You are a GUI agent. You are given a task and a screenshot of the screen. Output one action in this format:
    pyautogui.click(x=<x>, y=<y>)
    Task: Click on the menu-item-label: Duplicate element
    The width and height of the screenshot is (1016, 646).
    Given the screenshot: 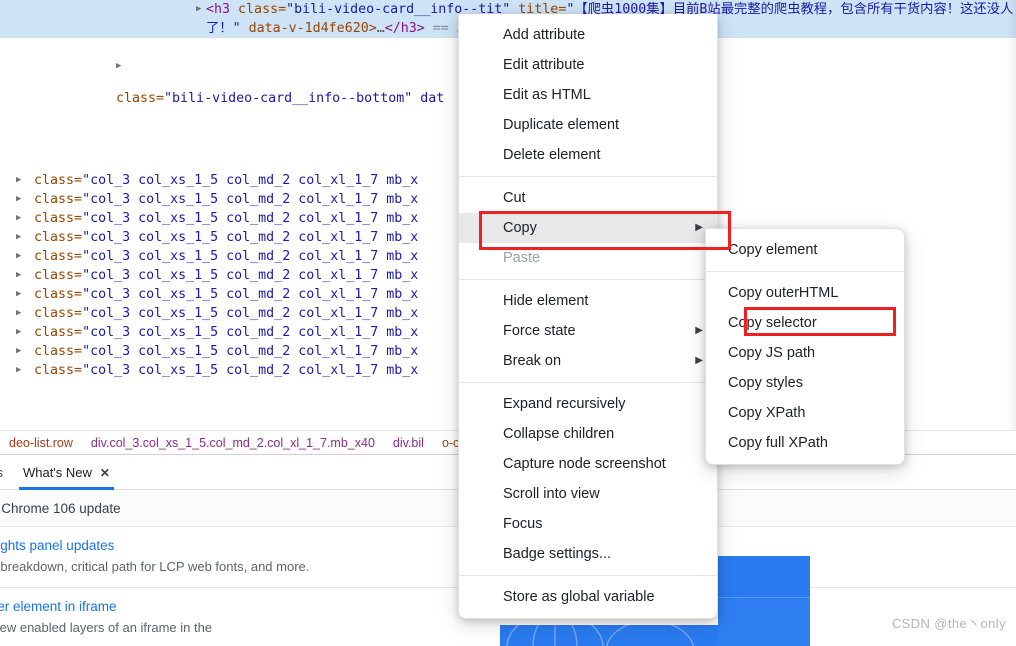 What is the action you would take?
    pyautogui.click(x=561, y=125)
    